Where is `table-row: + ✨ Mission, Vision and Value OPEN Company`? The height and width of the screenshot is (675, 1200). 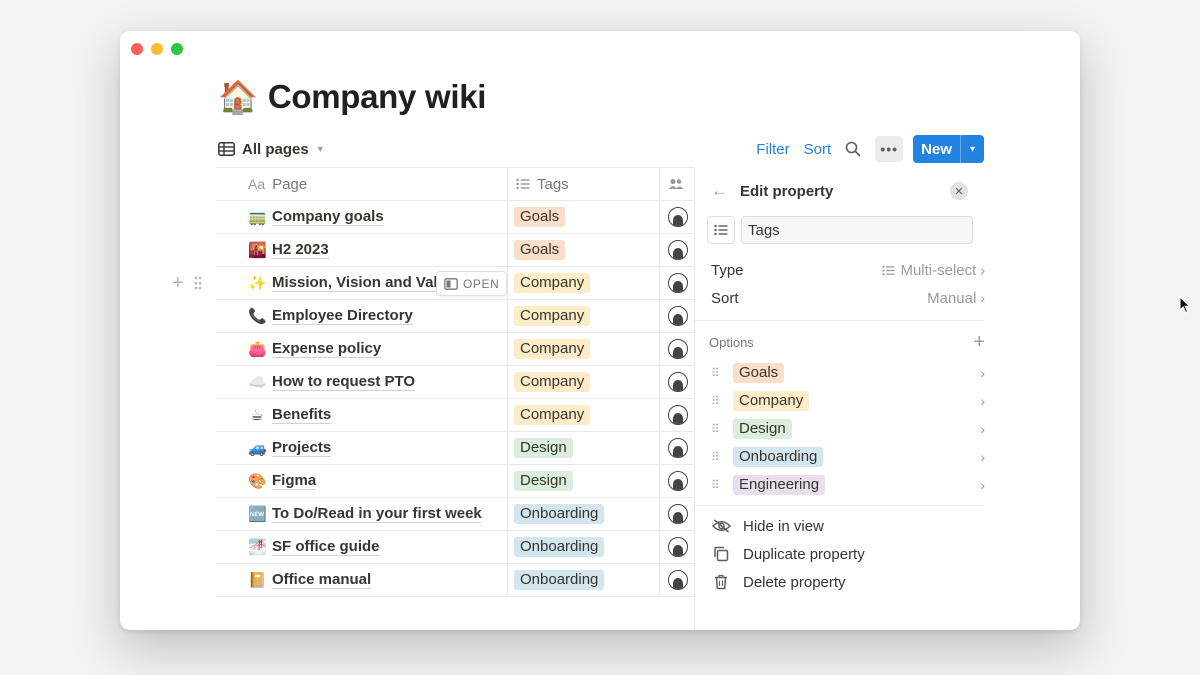 table-row: + ✨ Mission, Vision and Value OPEN Company is located at coordinates (433, 283).